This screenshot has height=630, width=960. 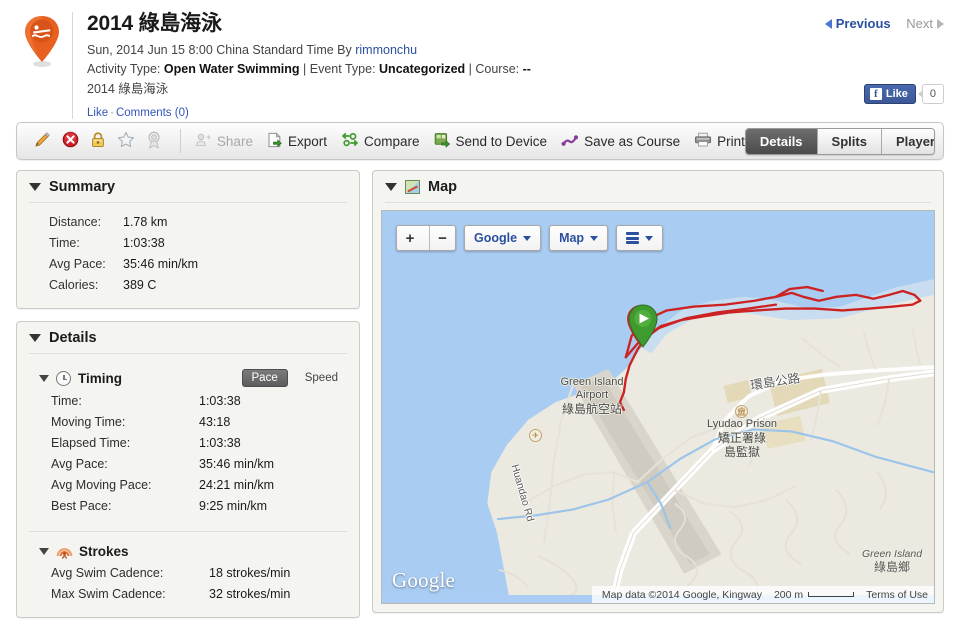 I want to click on print-label: Print, so click(x=731, y=141).